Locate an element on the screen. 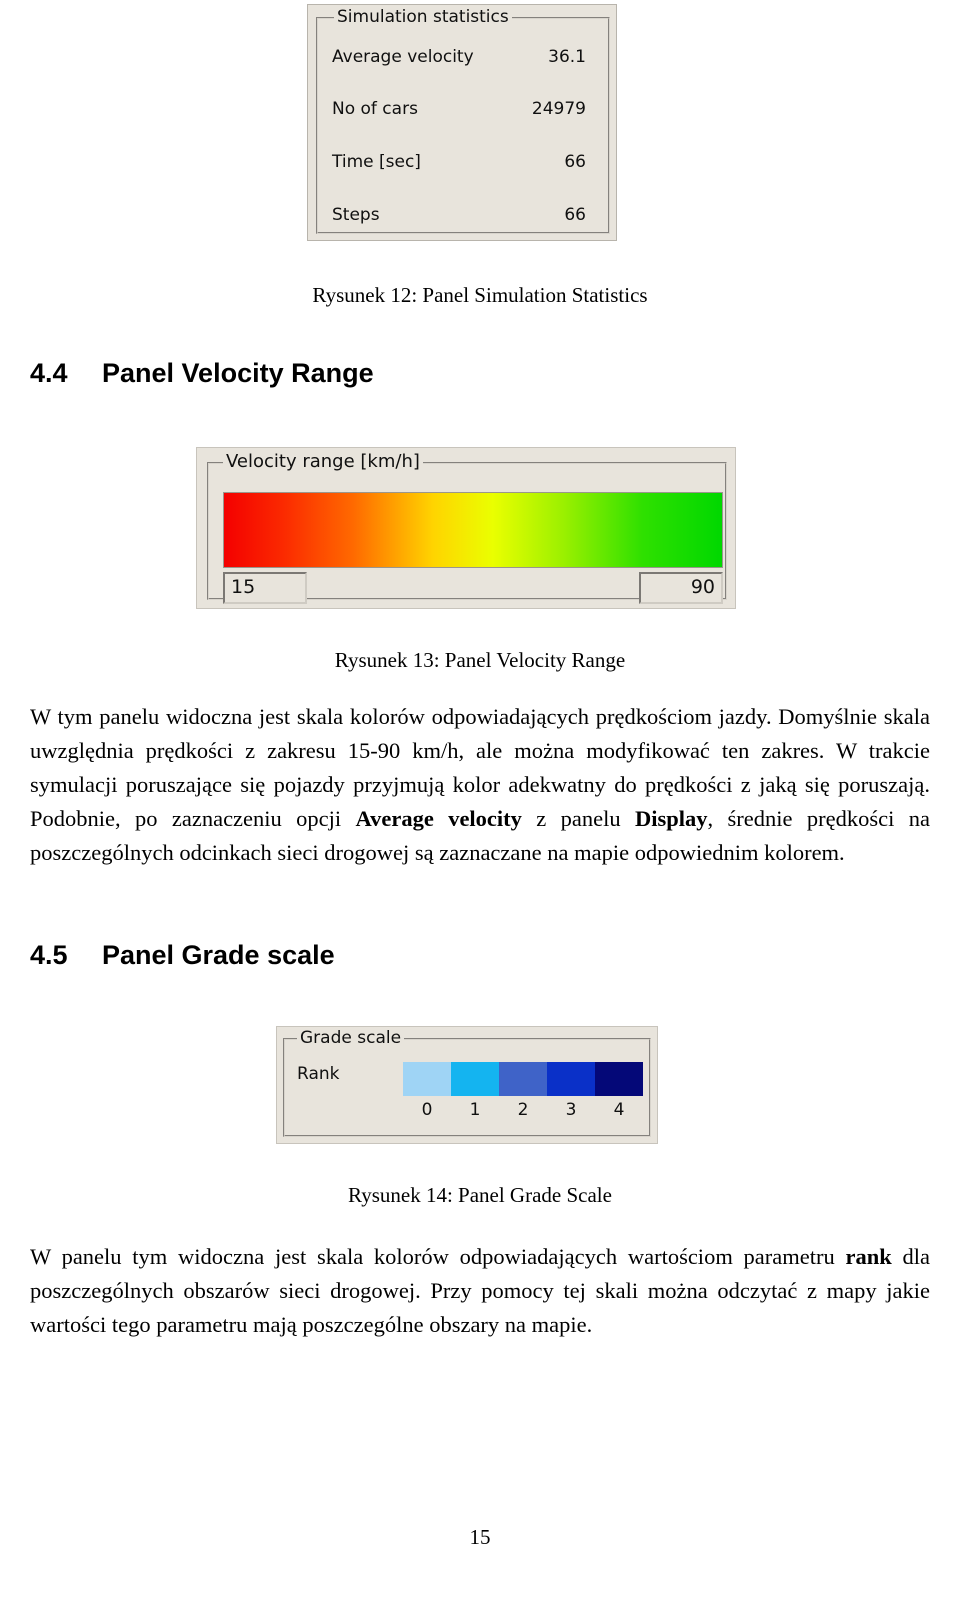 The width and height of the screenshot is (960, 1608). stat-row-time-sec: Time [sec] 66 is located at coordinates (464, 166).